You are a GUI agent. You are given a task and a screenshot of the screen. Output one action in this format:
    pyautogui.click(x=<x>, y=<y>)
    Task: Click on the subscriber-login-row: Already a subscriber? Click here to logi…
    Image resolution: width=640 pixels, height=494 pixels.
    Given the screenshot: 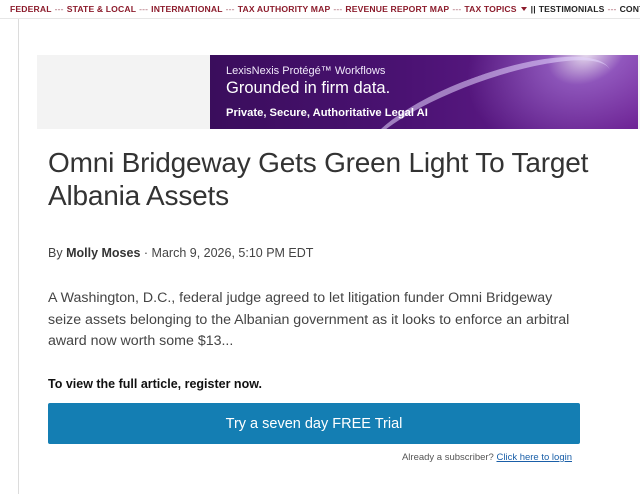 What is the action you would take?
    pyautogui.click(x=487, y=457)
    